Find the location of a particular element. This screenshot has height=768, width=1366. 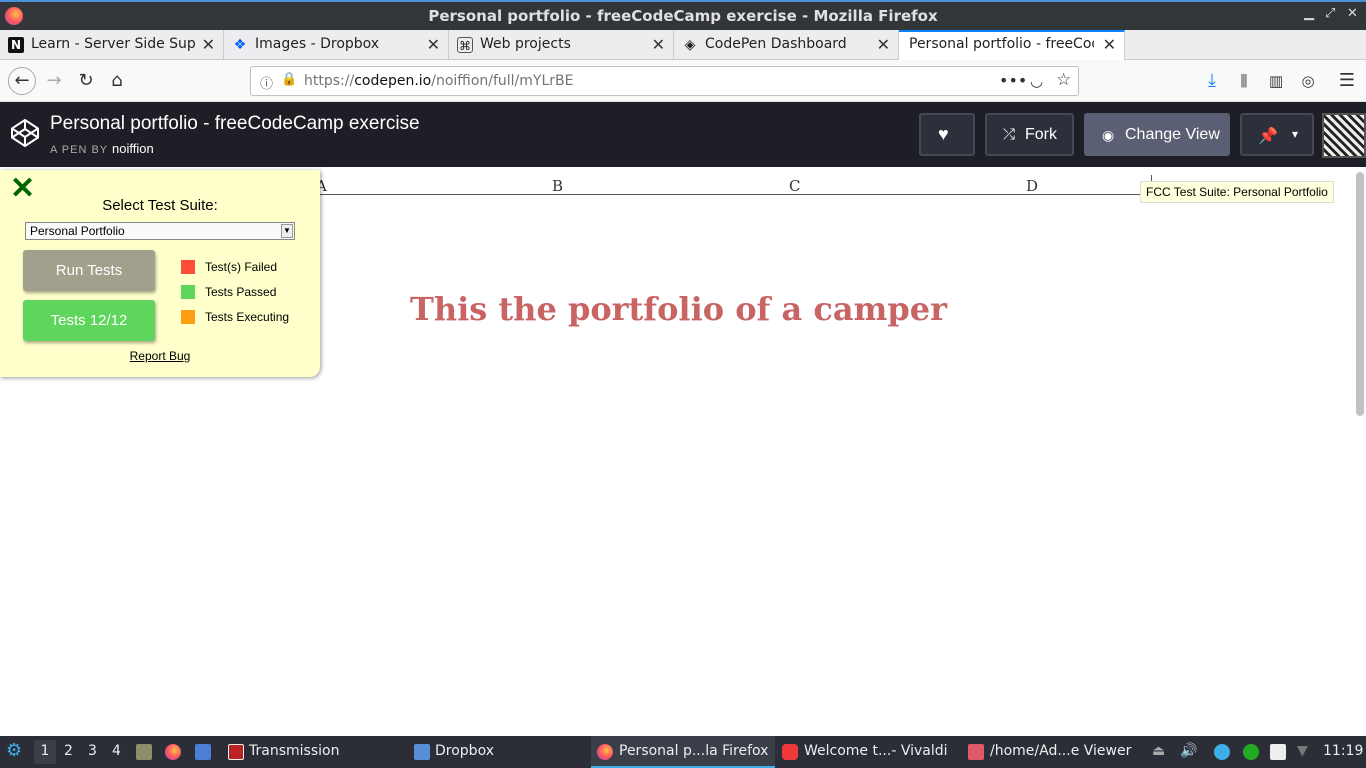

change-view-button: ◉ Change View is located at coordinates (1157, 134).